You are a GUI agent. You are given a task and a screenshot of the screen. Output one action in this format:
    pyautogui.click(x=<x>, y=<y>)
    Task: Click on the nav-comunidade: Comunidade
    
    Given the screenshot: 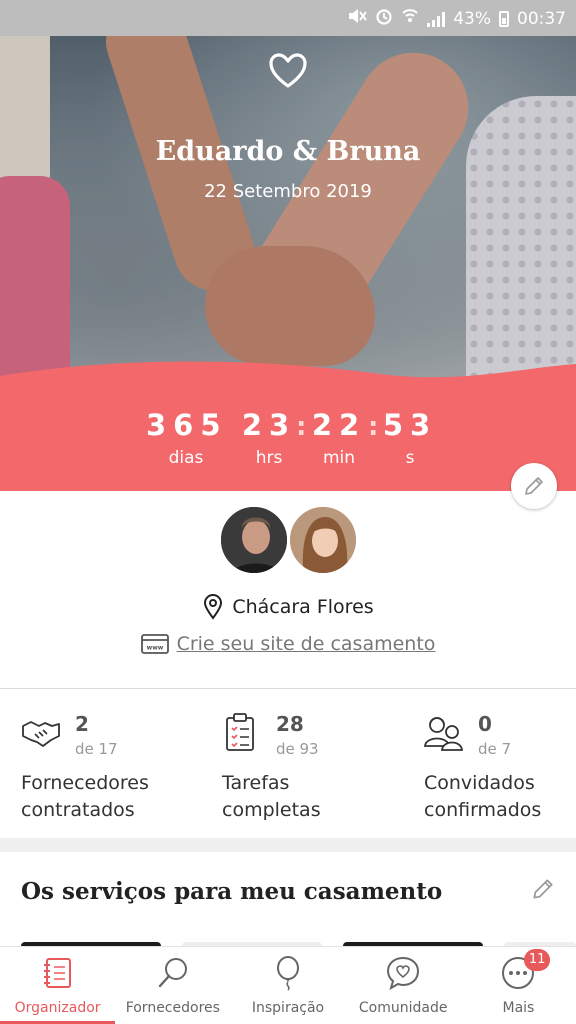 What is the action you would take?
    pyautogui.click(x=403, y=985)
    